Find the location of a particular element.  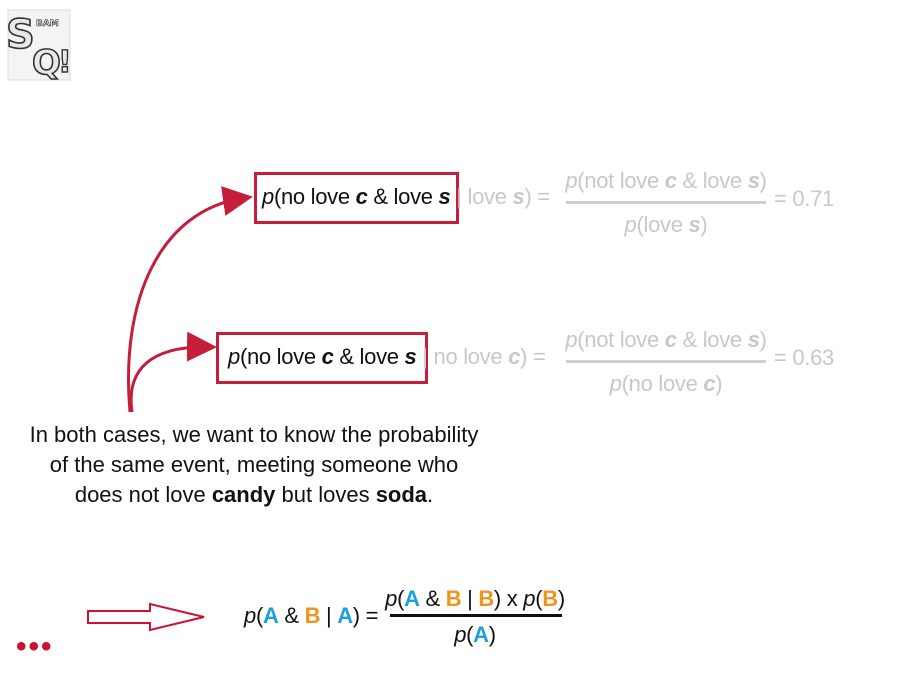

eq2-denominator: p(no love c) is located at coordinates (666, 383).